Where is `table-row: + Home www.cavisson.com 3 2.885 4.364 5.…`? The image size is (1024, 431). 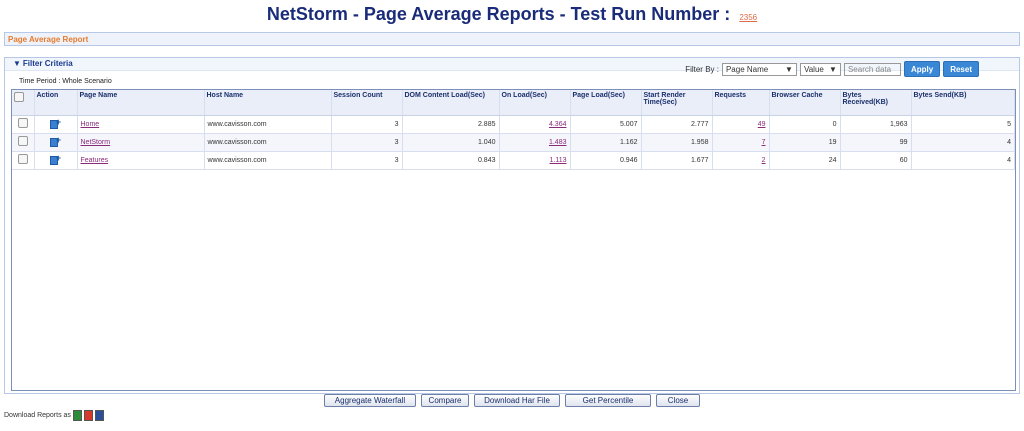 table-row: + Home www.cavisson.com 3 2.885 4.364 5.… is located at coordinates (513, 124).